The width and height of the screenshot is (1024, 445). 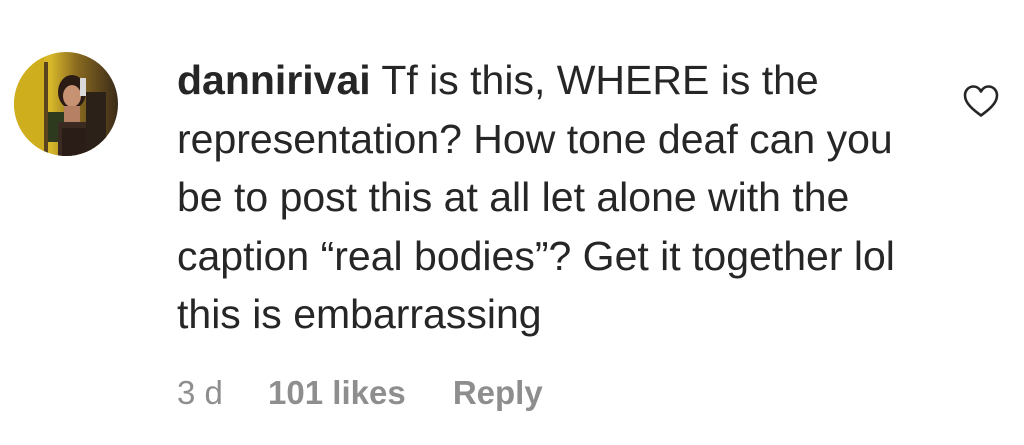 I want to click on comment-meta: 3 d 101 likes Reply, so click(x=360, y=393).